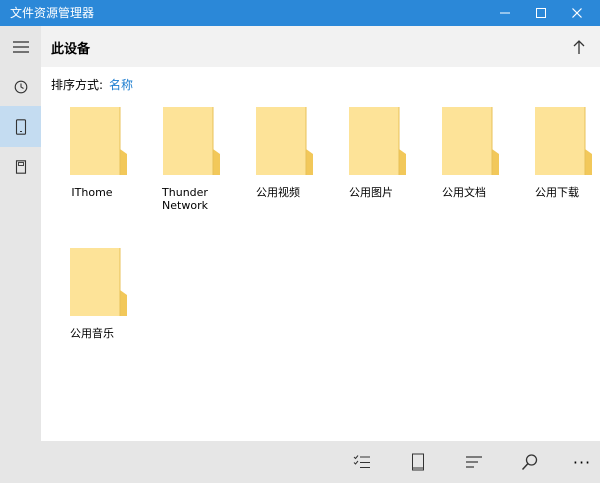  I want to click on sort-bar: 排序方式: 名称, so click(92, 84).